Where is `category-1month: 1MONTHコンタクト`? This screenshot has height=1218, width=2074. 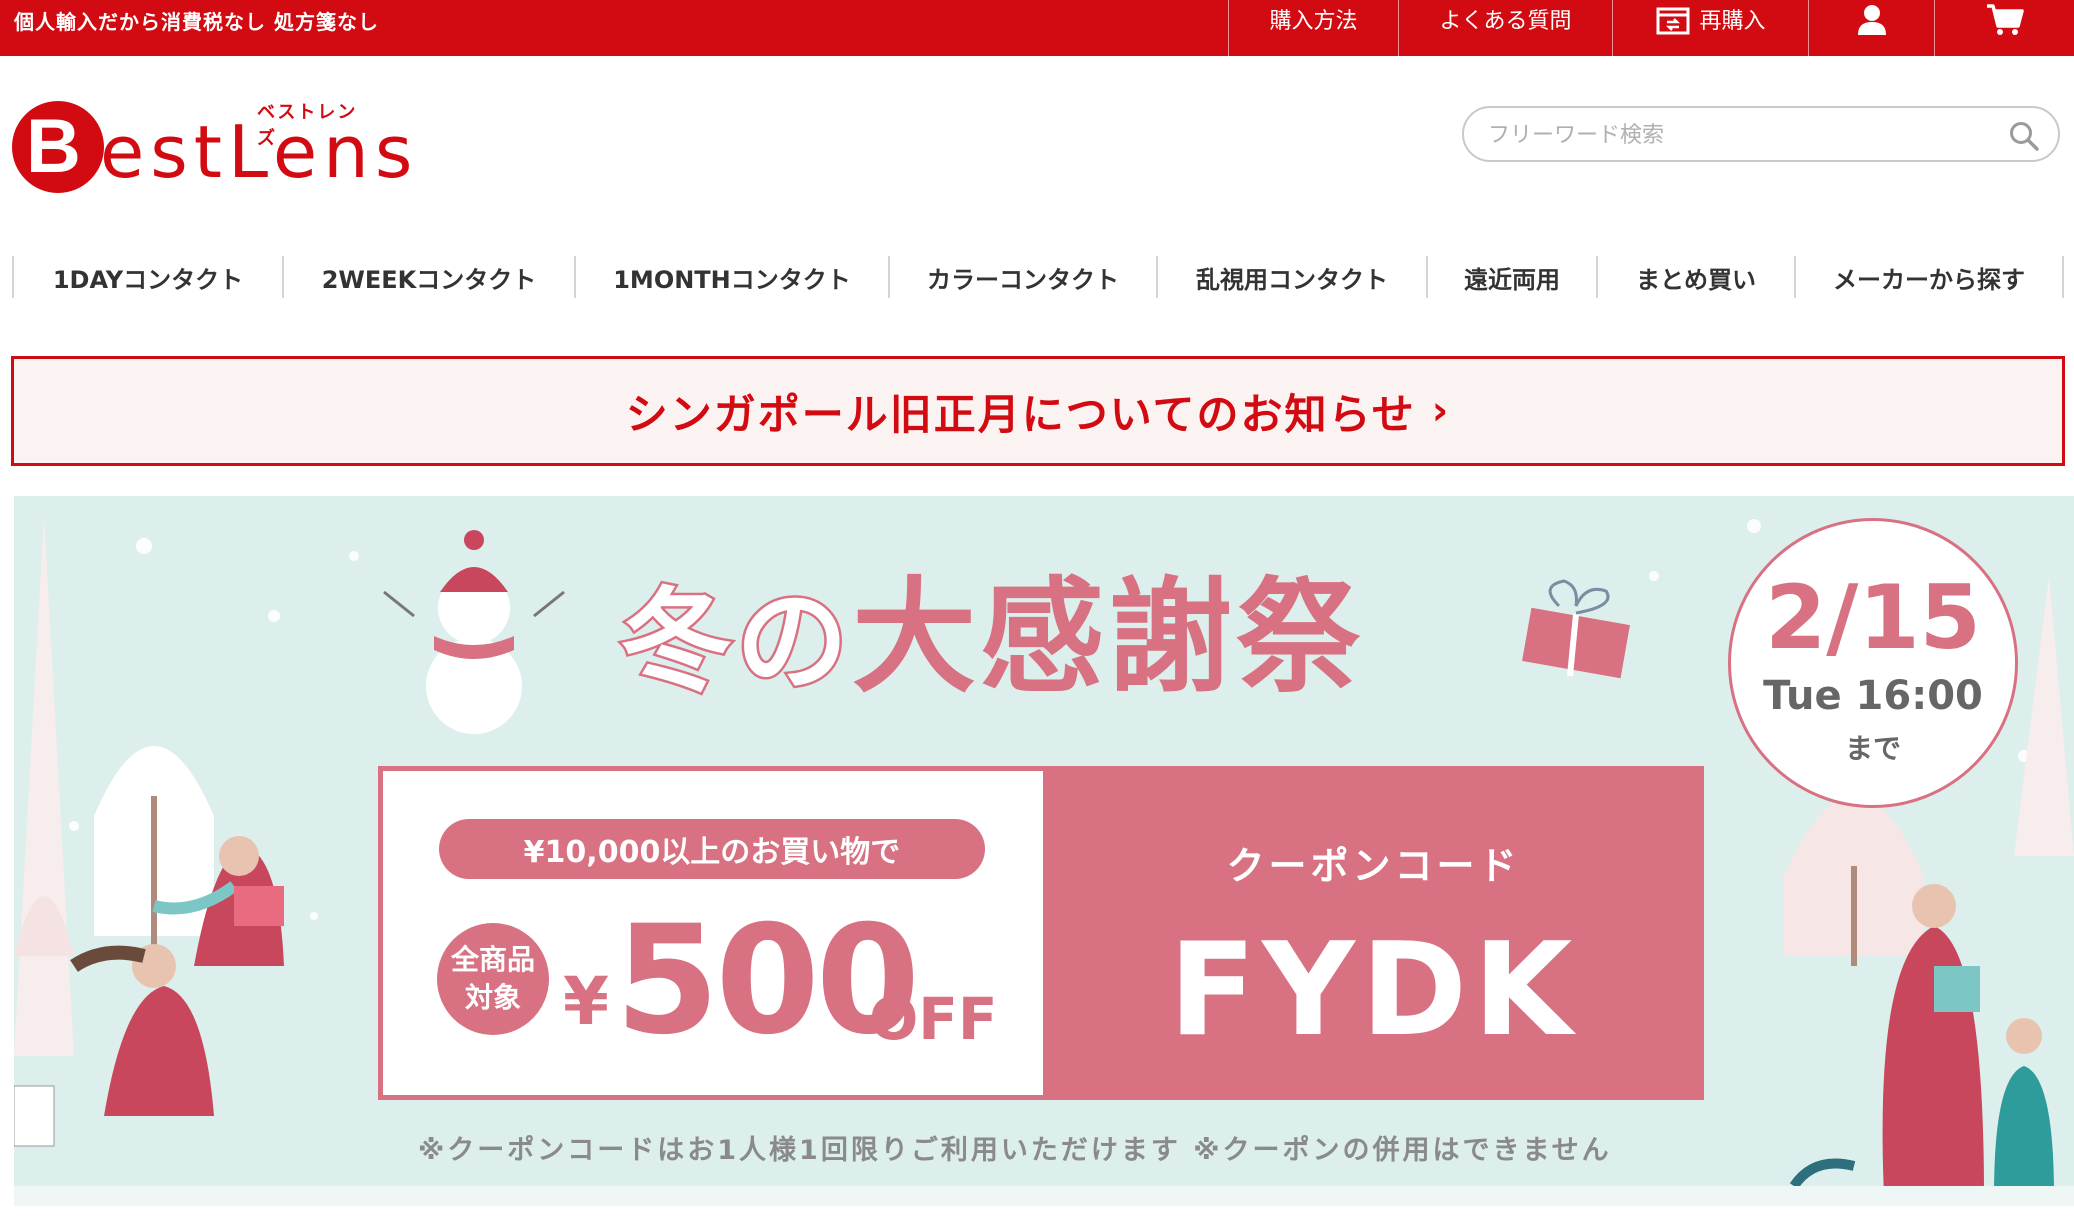
category-1month: 1MONTHコンタクト is located at coordinates (732, 277).